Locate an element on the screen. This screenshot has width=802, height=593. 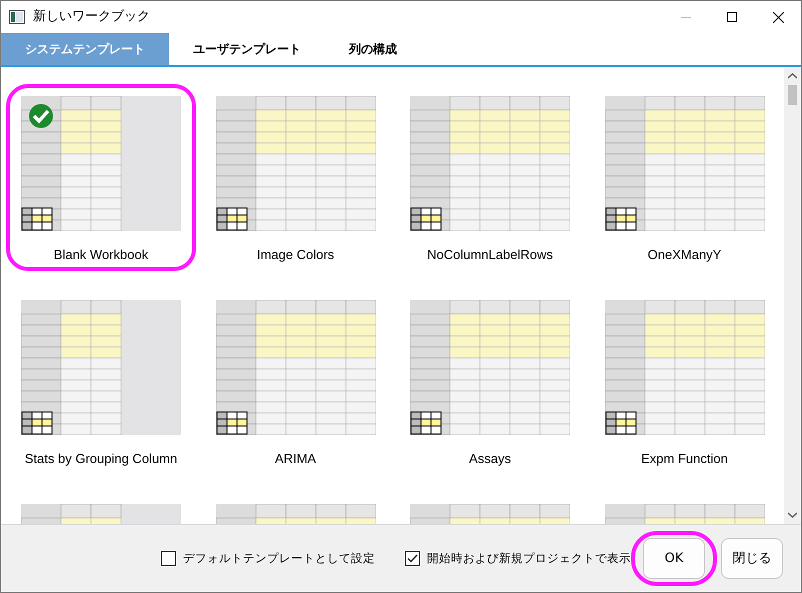
minimize-icon is located at coordinates (686, 17).